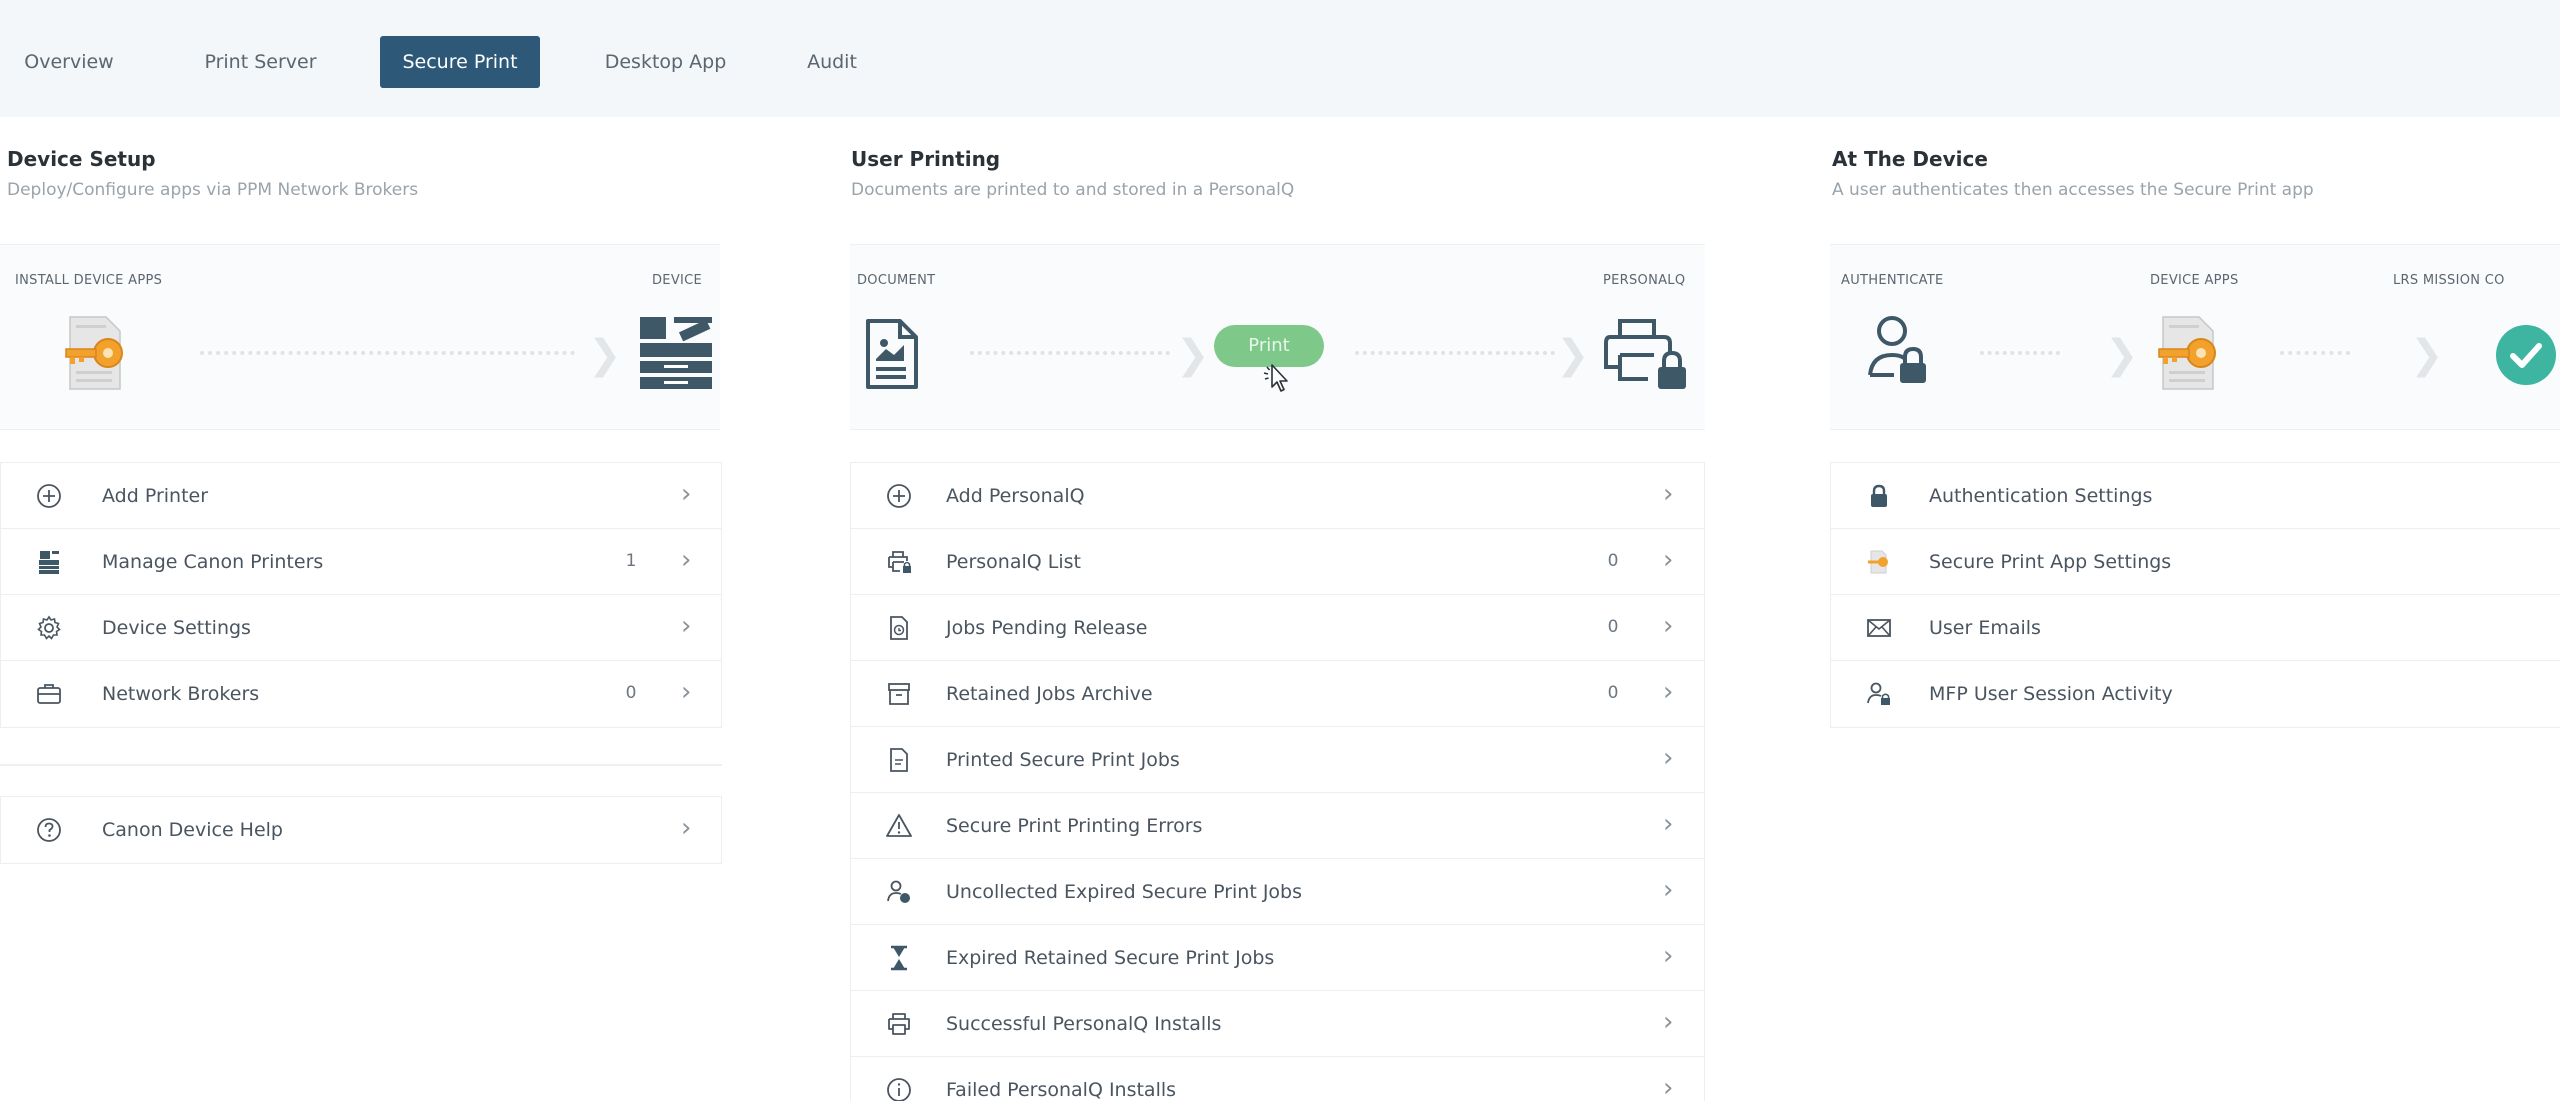 The width and height of the screenshot is (2560, 1101). What do you see at coordinates (892, 354) in the screenshot?
I see `document-image-icon` at bounding box center [892, 354].